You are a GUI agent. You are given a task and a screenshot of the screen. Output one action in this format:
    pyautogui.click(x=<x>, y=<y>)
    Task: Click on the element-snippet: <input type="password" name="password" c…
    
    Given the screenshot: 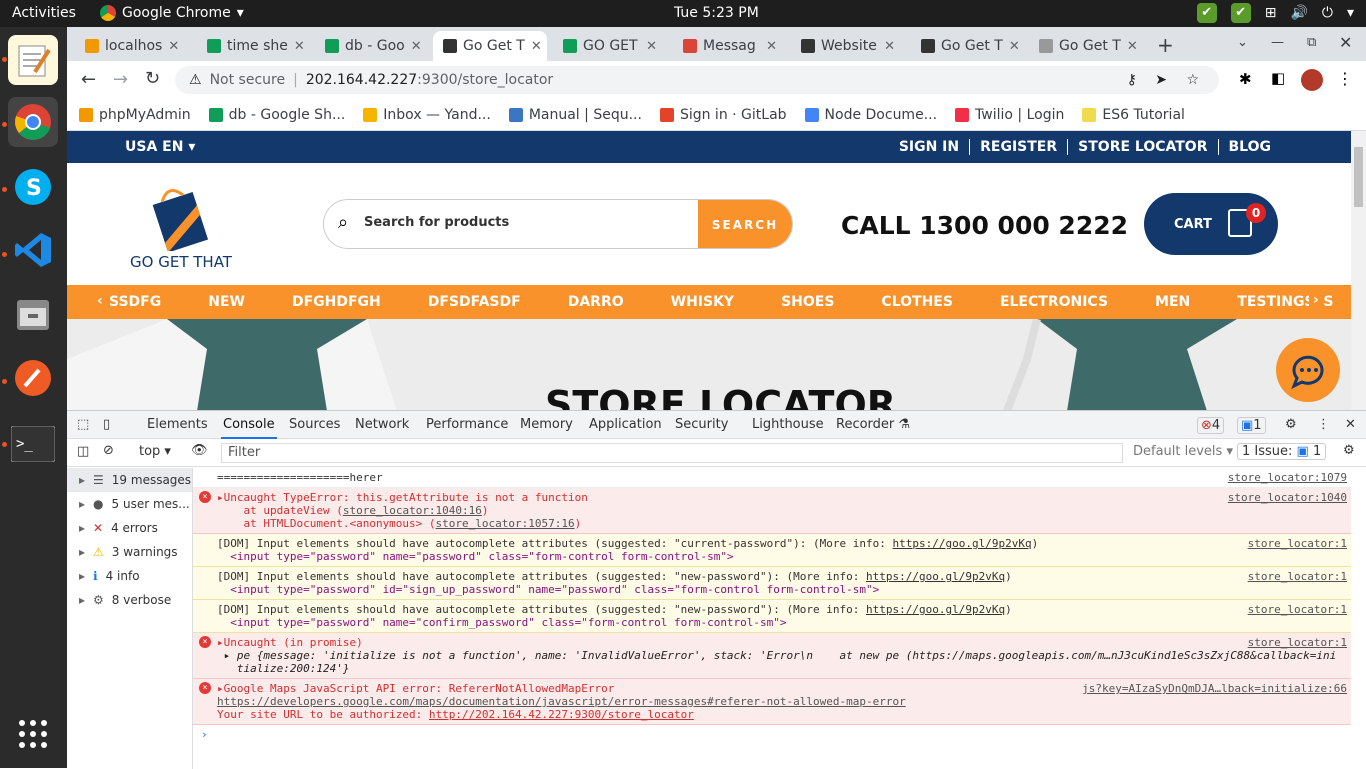 What is the action you would take?
    pyautogui.click(x=475, y=556)
    